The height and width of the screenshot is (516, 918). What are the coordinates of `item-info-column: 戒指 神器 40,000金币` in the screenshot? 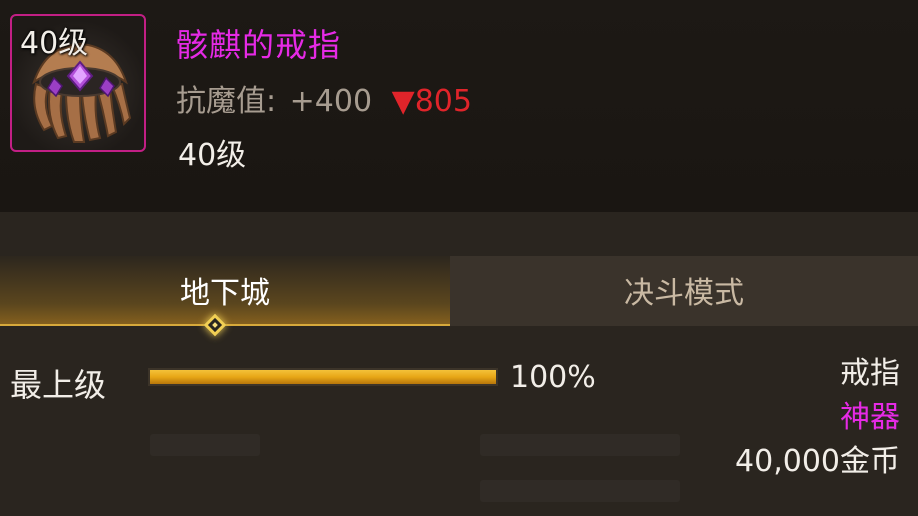 It's located at (817, 418).